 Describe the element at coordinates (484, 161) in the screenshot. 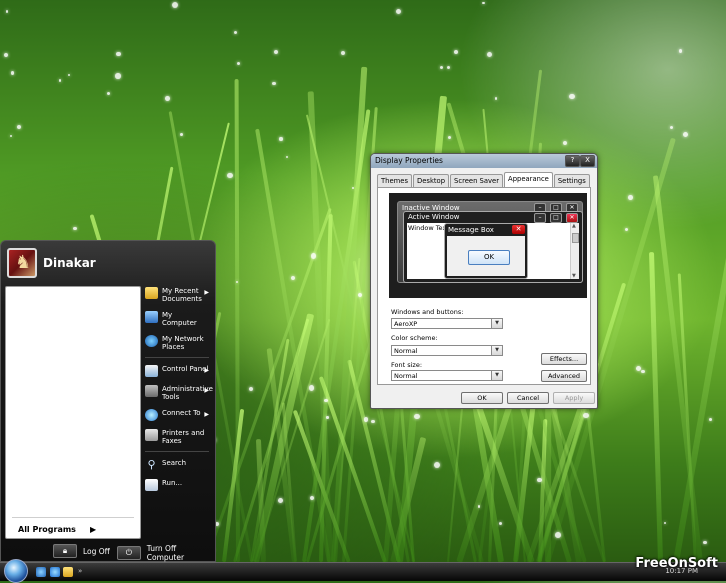

I see `dialog-titlebar: Display Properties ? X` at that location.